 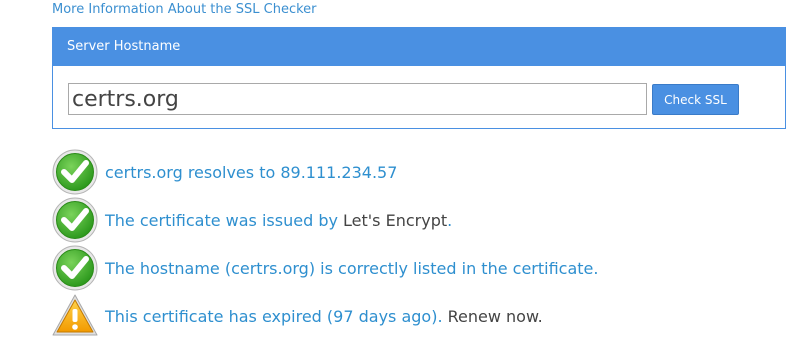 I want to click on renew-now-text: Renew now., so click(x=492, y=316).